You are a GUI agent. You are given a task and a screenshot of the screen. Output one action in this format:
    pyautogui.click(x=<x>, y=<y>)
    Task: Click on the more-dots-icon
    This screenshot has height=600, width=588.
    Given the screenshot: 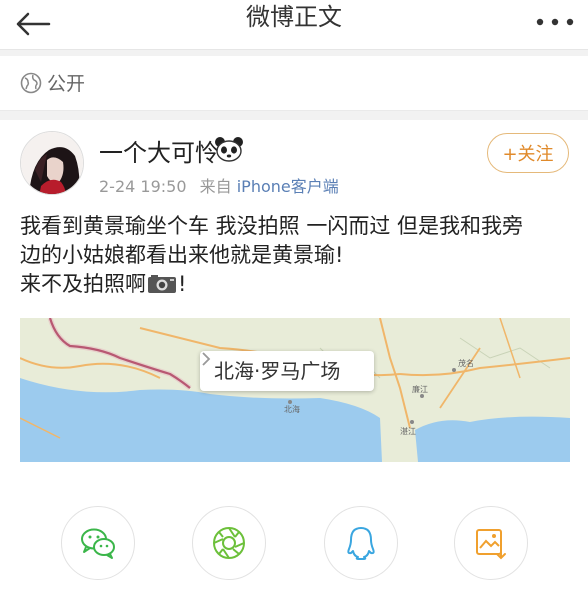 What is the action you would take?
    pyautogui.click(x=555, y=22)
    